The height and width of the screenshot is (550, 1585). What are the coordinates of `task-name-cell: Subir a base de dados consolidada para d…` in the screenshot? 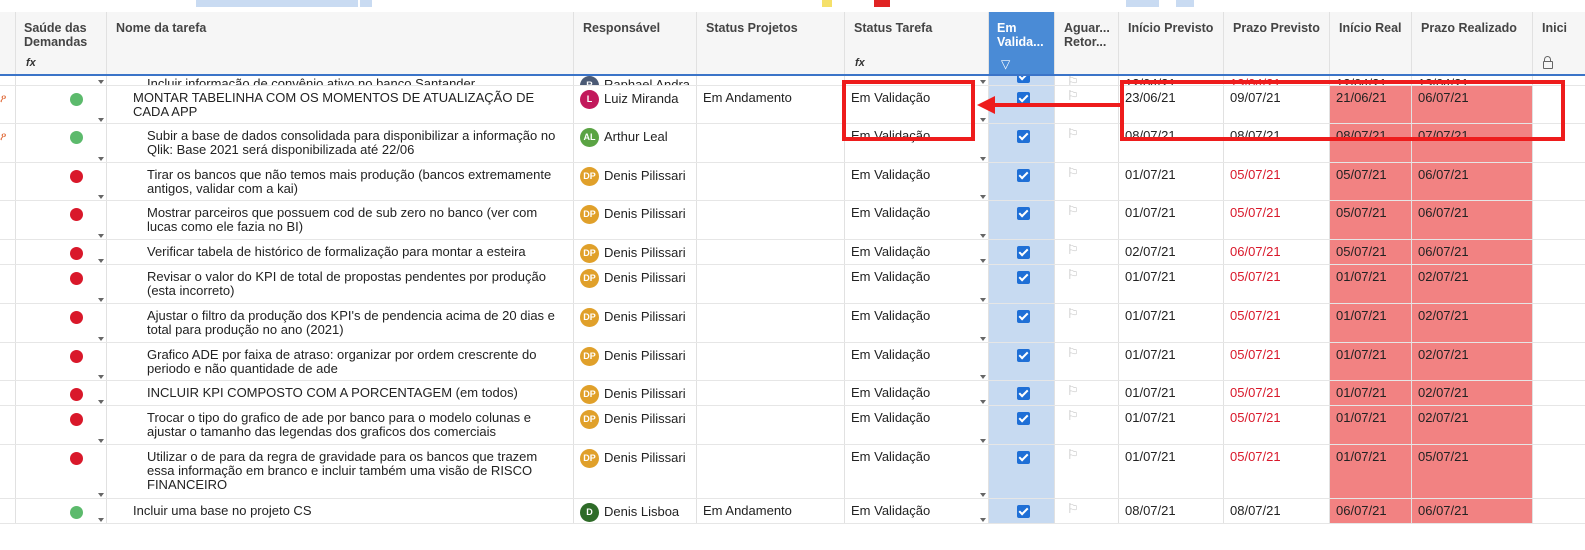 It's located at (340, 143).